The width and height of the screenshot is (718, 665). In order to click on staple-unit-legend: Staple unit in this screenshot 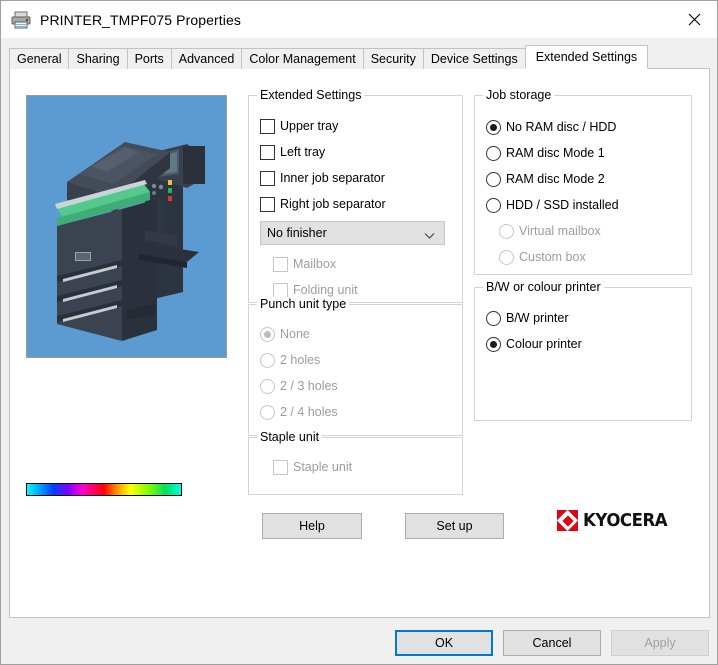, I will do `click(290, 437)`.